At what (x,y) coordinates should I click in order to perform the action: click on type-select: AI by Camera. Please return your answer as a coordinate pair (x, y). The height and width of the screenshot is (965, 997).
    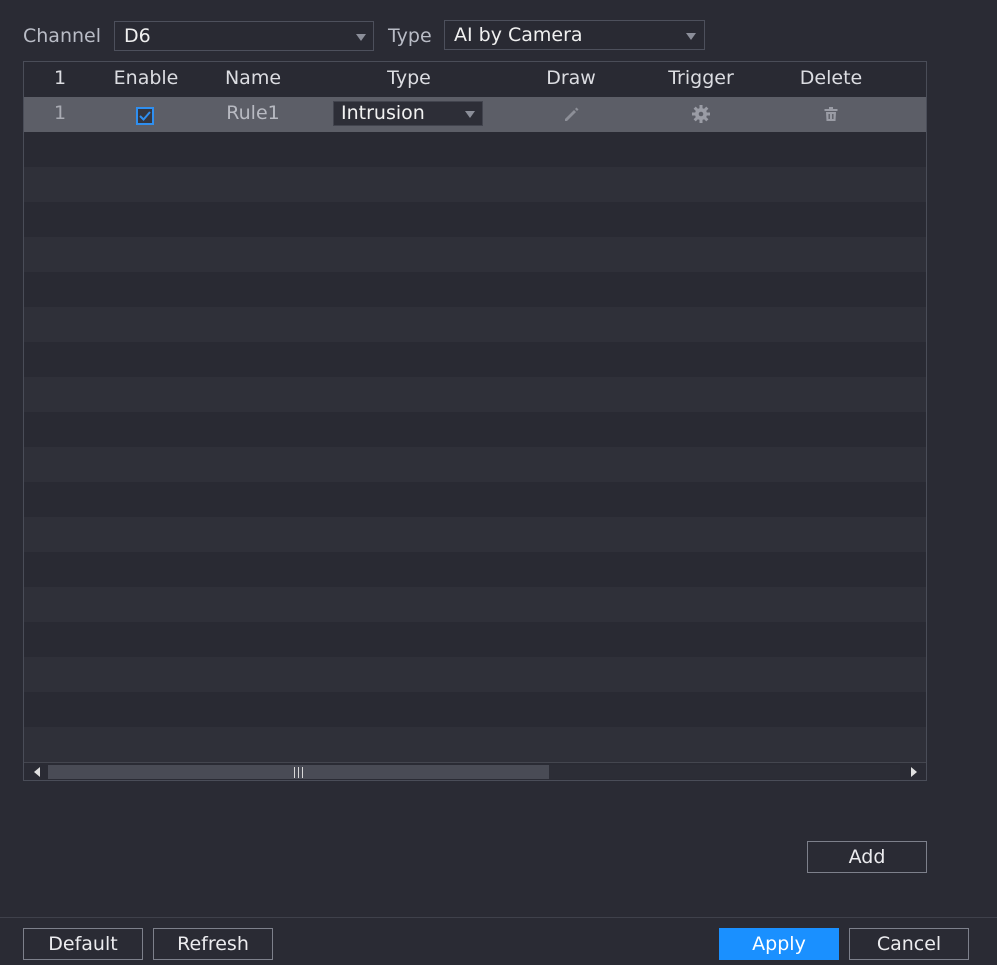
    Looking at the image, I should click on (574, 35).